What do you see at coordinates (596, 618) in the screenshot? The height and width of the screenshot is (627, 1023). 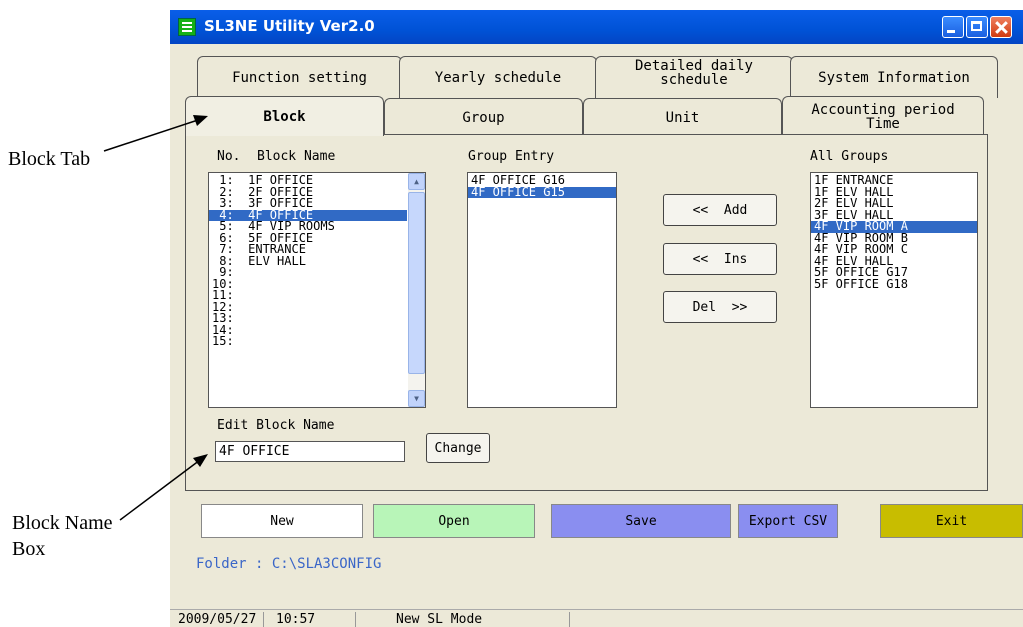 I see `status-bar: 2009/05/27 10:57 New SL Mode` at bounding box center [596, 618].